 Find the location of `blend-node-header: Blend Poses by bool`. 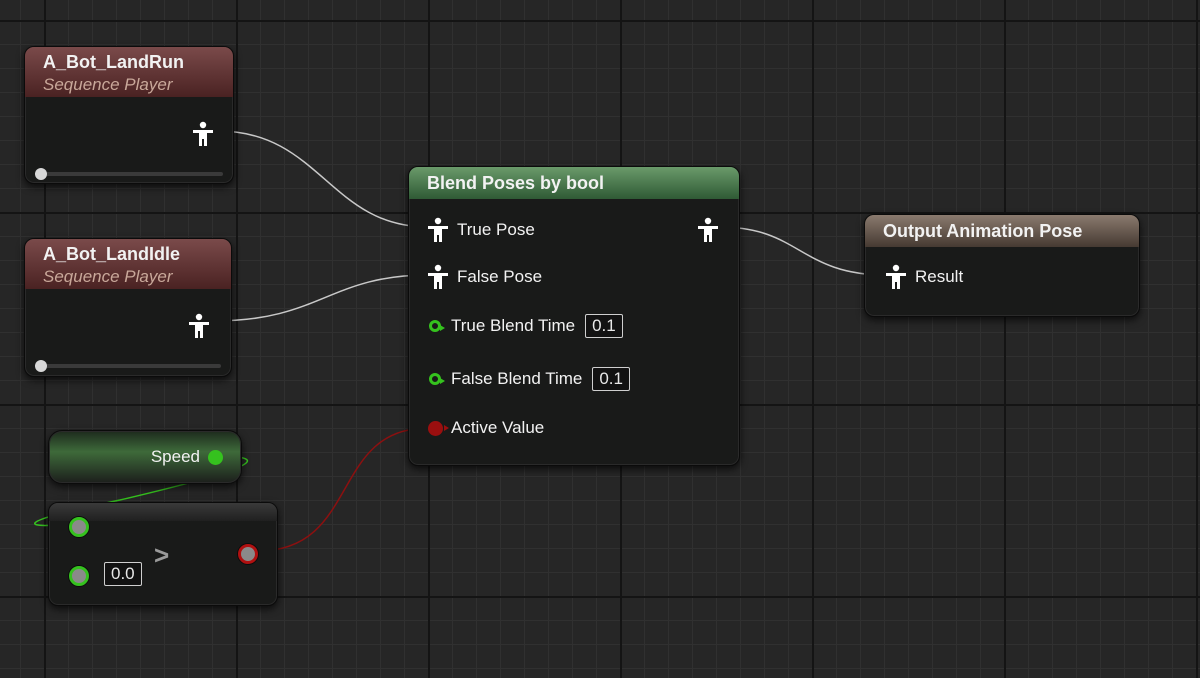

blend-node-header: Blend Poses by bool is located at coordinates (574, 183).